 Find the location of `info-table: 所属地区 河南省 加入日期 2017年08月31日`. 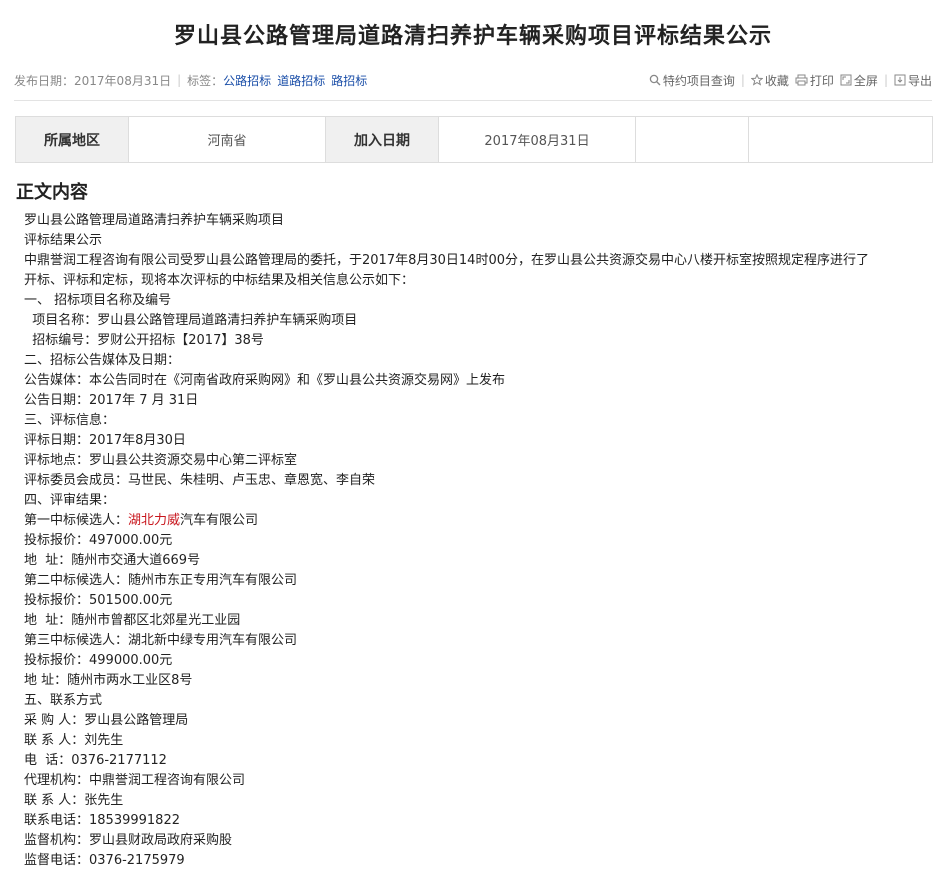

info-table: 所属地区 河南省 加入日期 2017年08月31日 is located at coordinates (474, 139).